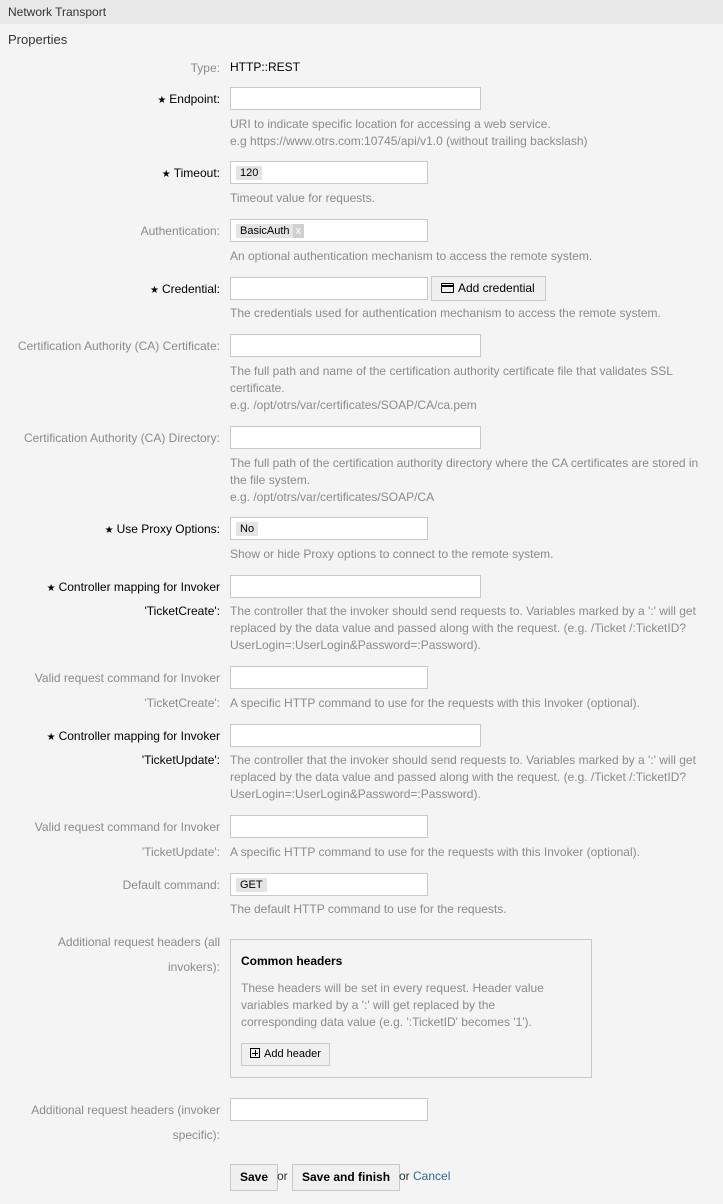 Image resolution: width=723 pixels, height=1204 pixels. What do you see at coordinates (38, 39) in the screenshot?
I see `section-title: Properties` at bounding box center [38, 39].